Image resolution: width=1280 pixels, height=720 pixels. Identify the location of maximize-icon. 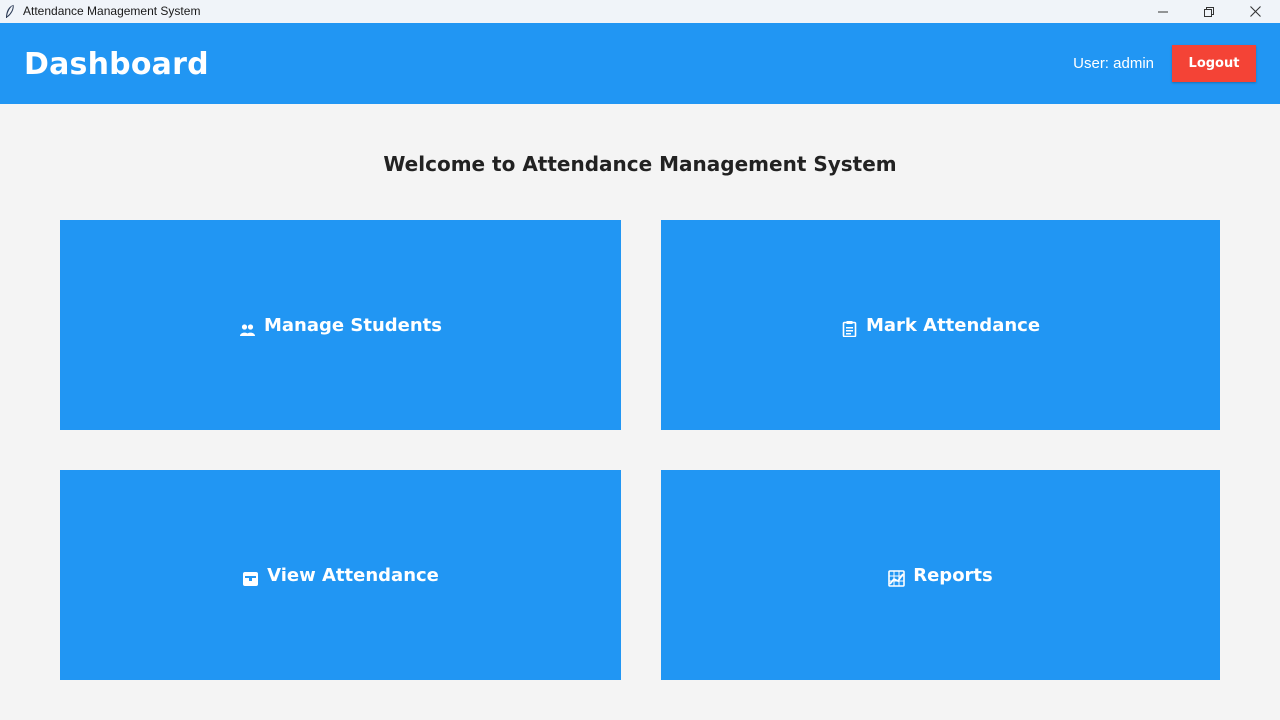
(1209, 11).